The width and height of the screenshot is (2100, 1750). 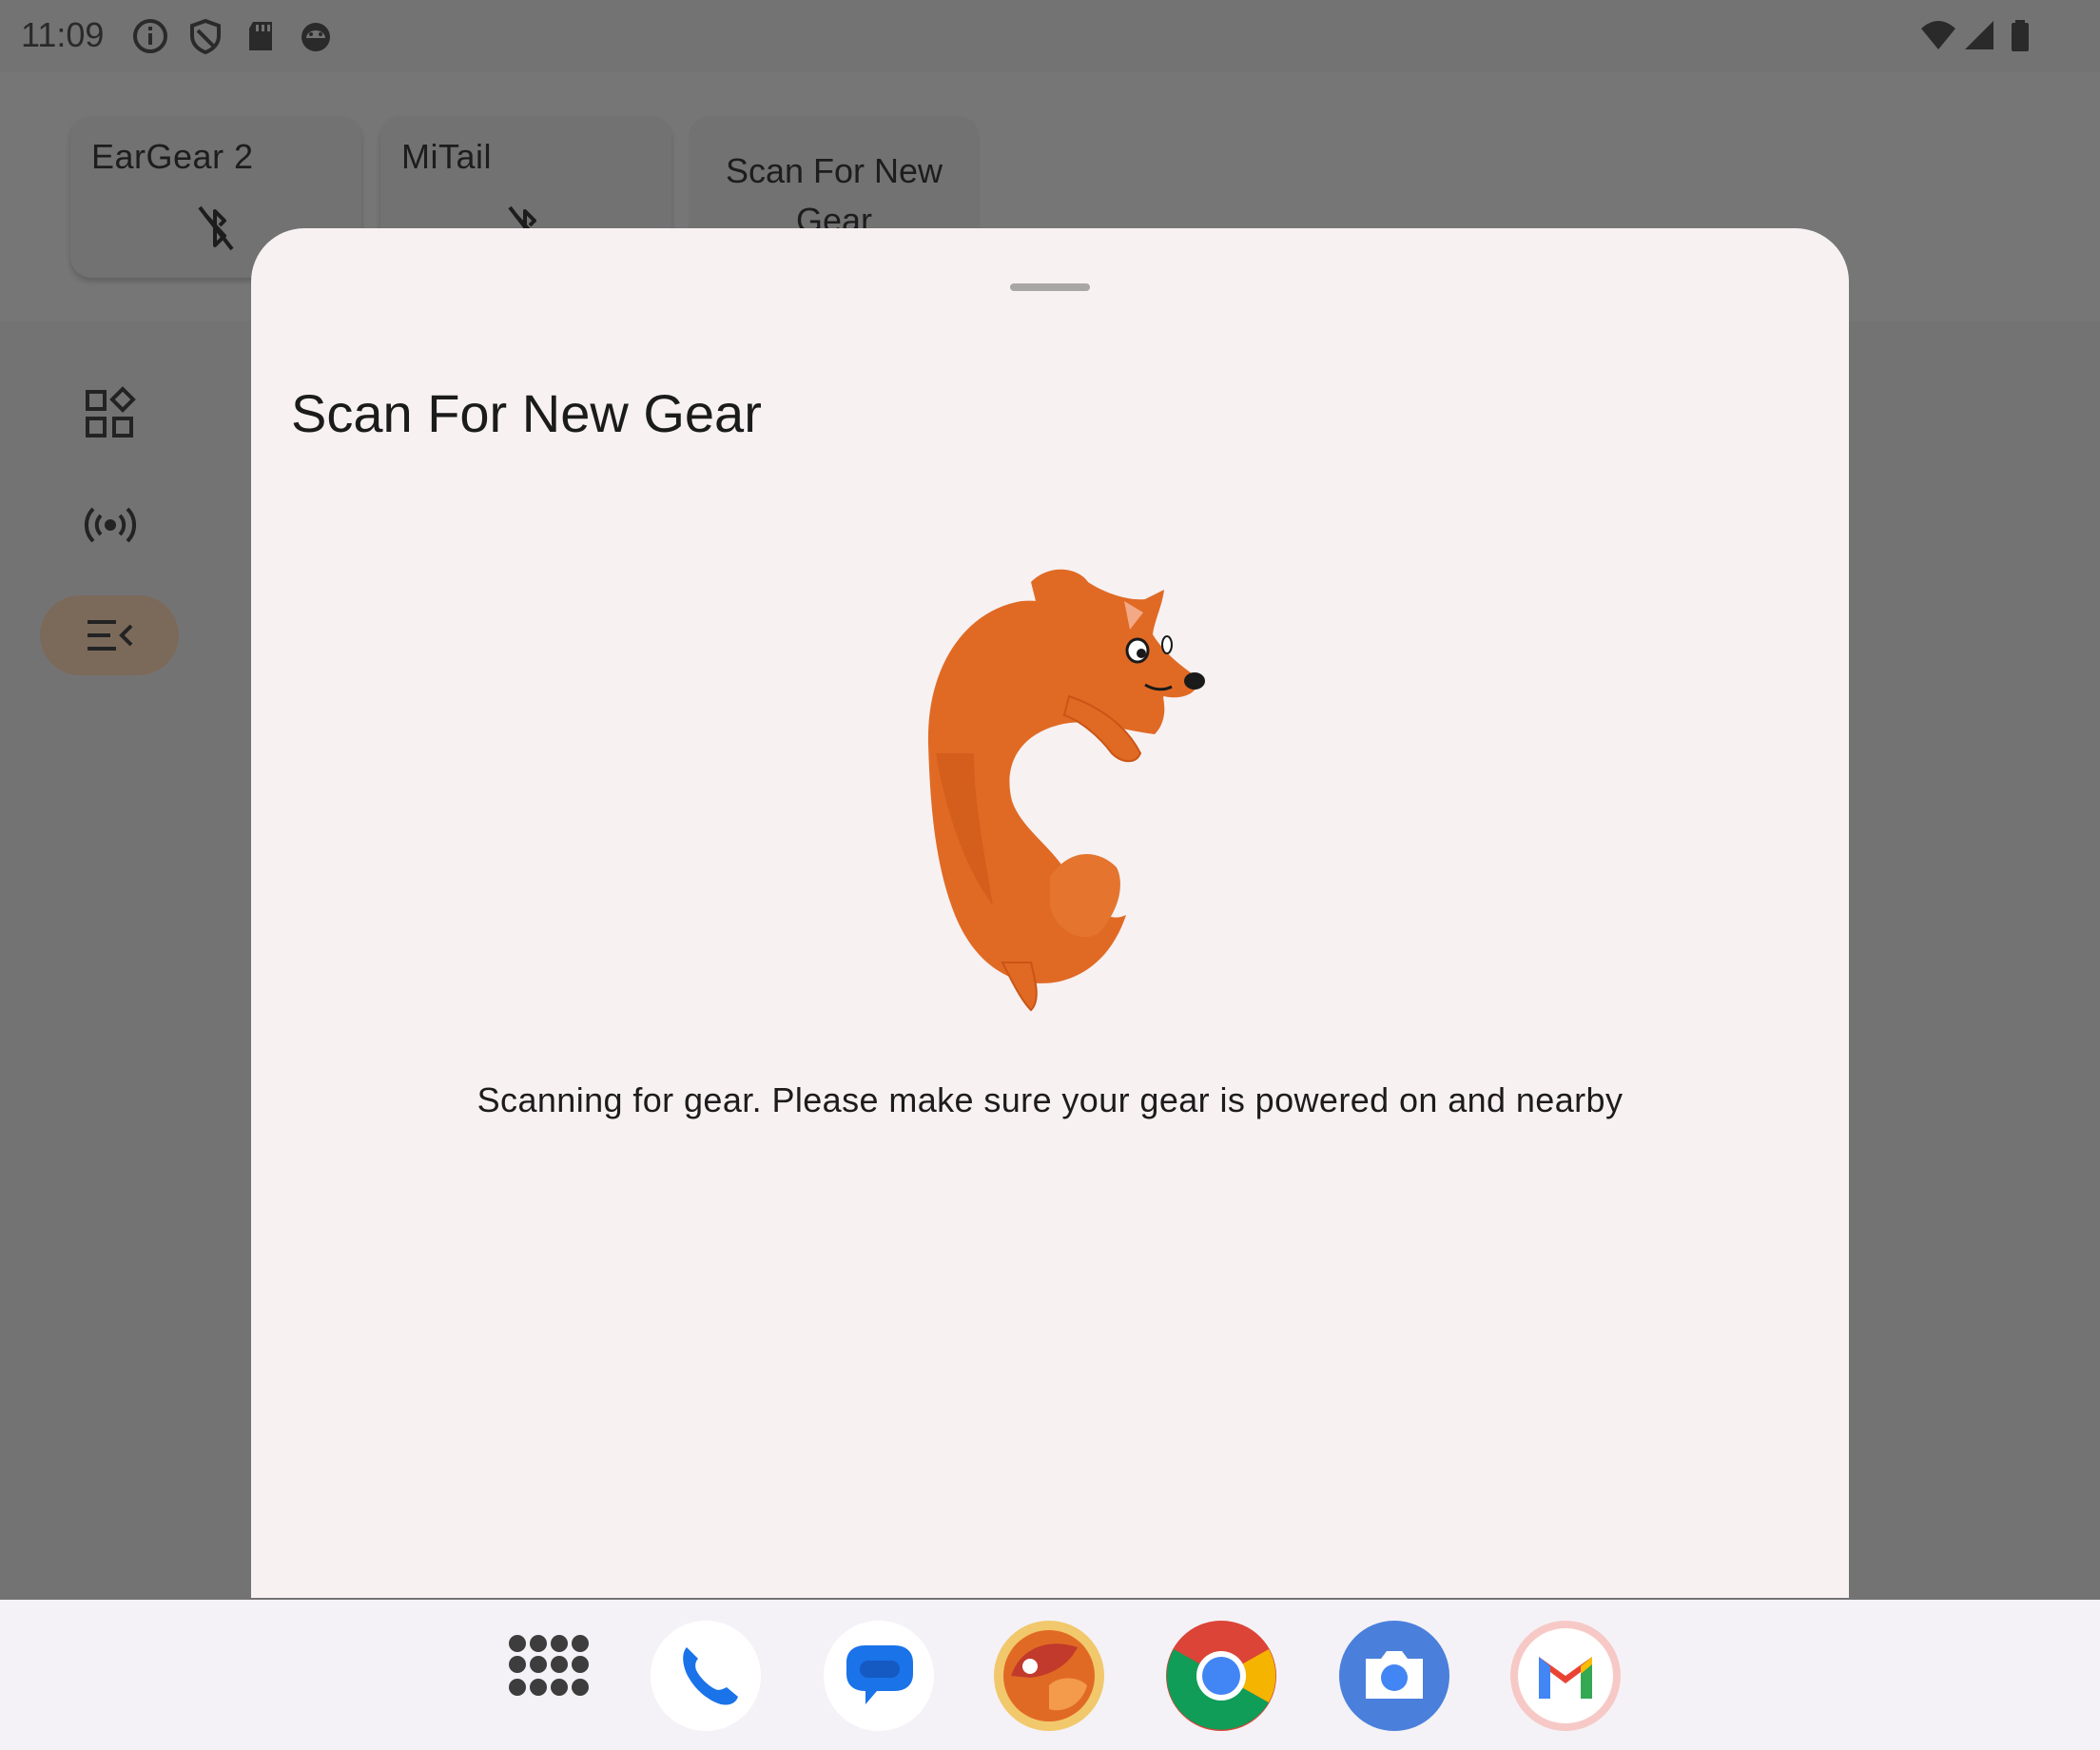 What do you see at coordinates (447, 156) in the screenshot?
I see `gear-name: MiTail` at bounding box center [447, 156].